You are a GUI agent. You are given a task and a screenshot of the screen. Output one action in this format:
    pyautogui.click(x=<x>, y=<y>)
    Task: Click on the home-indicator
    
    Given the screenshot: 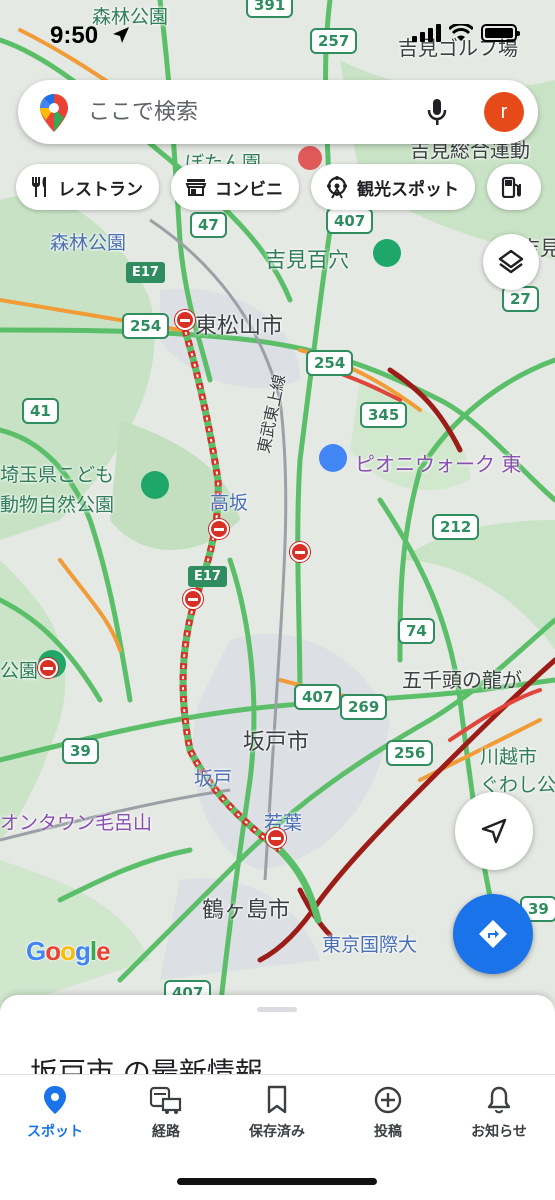 What is the action you would take?
    pyautogui.click(x=277, y=1181)
    